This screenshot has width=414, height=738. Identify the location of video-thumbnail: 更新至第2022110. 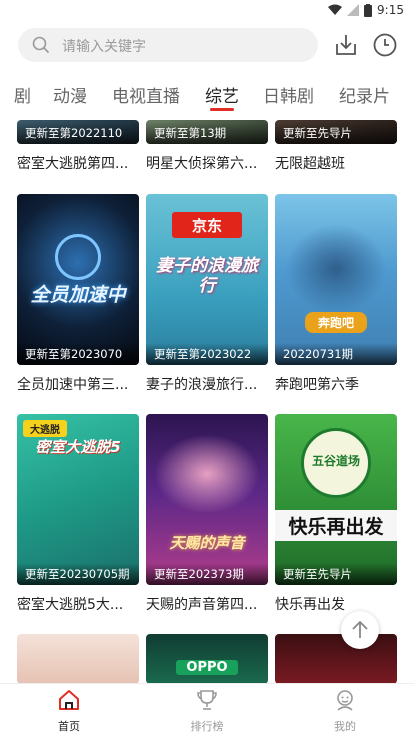
(78, 132).